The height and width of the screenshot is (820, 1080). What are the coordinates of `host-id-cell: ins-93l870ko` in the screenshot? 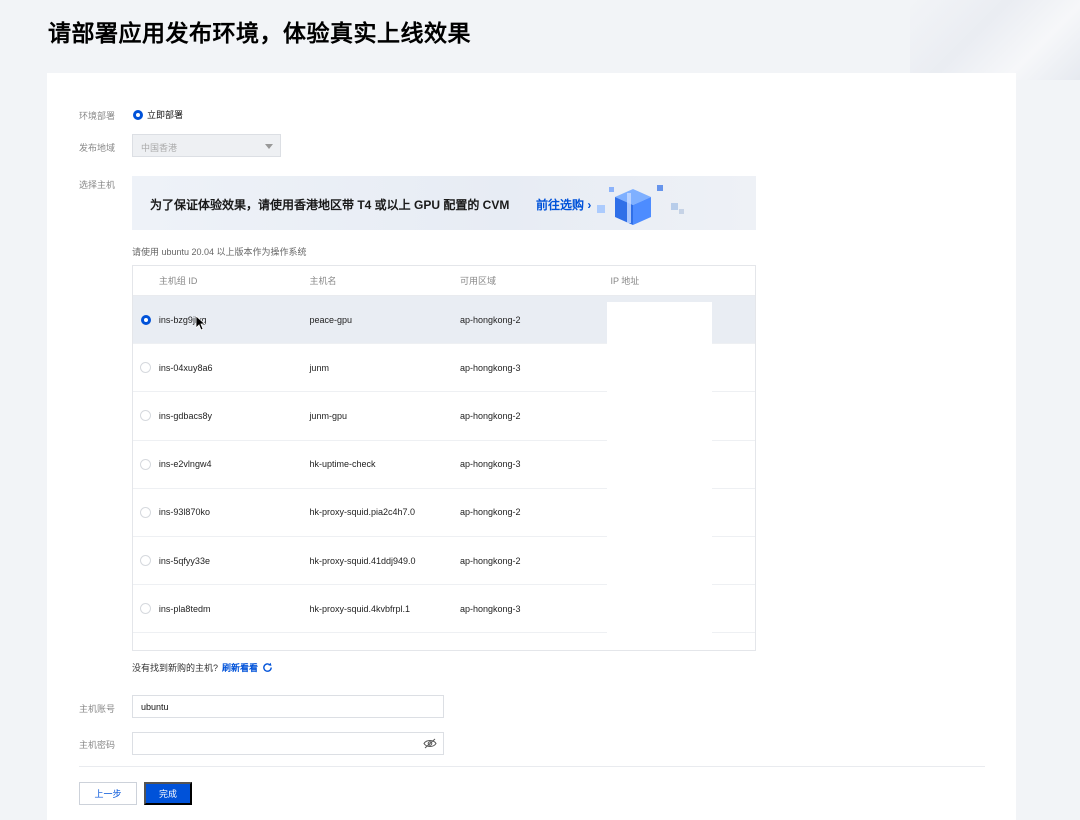 It's located at (184, 512).